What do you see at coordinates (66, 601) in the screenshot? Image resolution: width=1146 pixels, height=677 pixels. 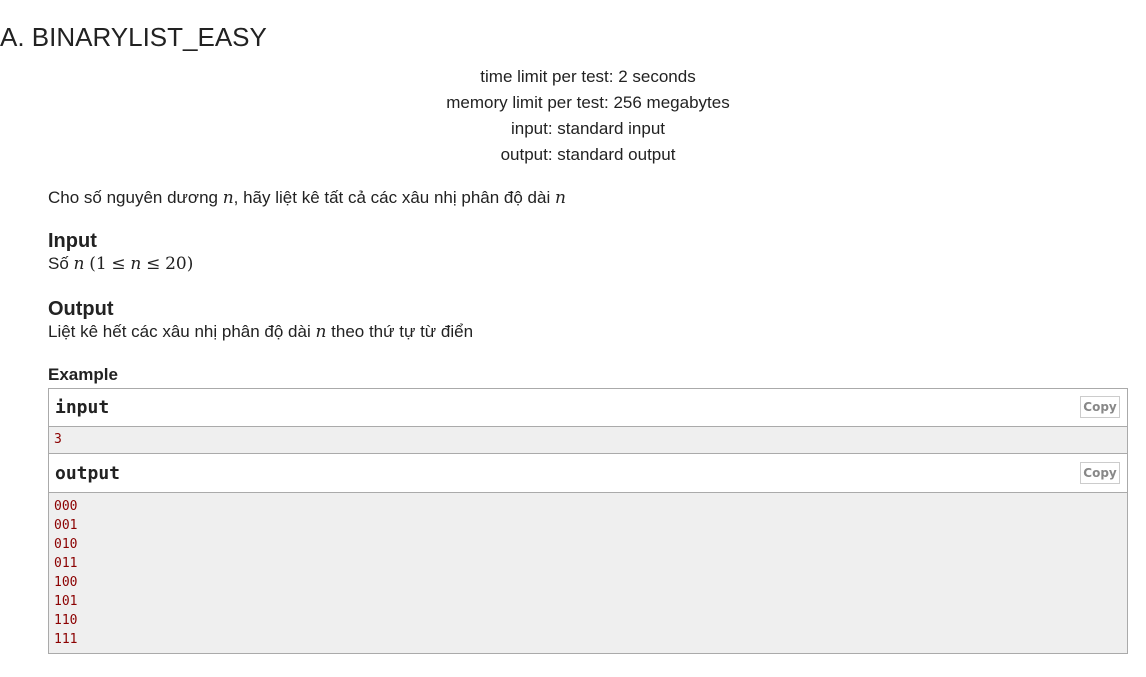 I see `output-line: 101` at bounding box center [66, 601].